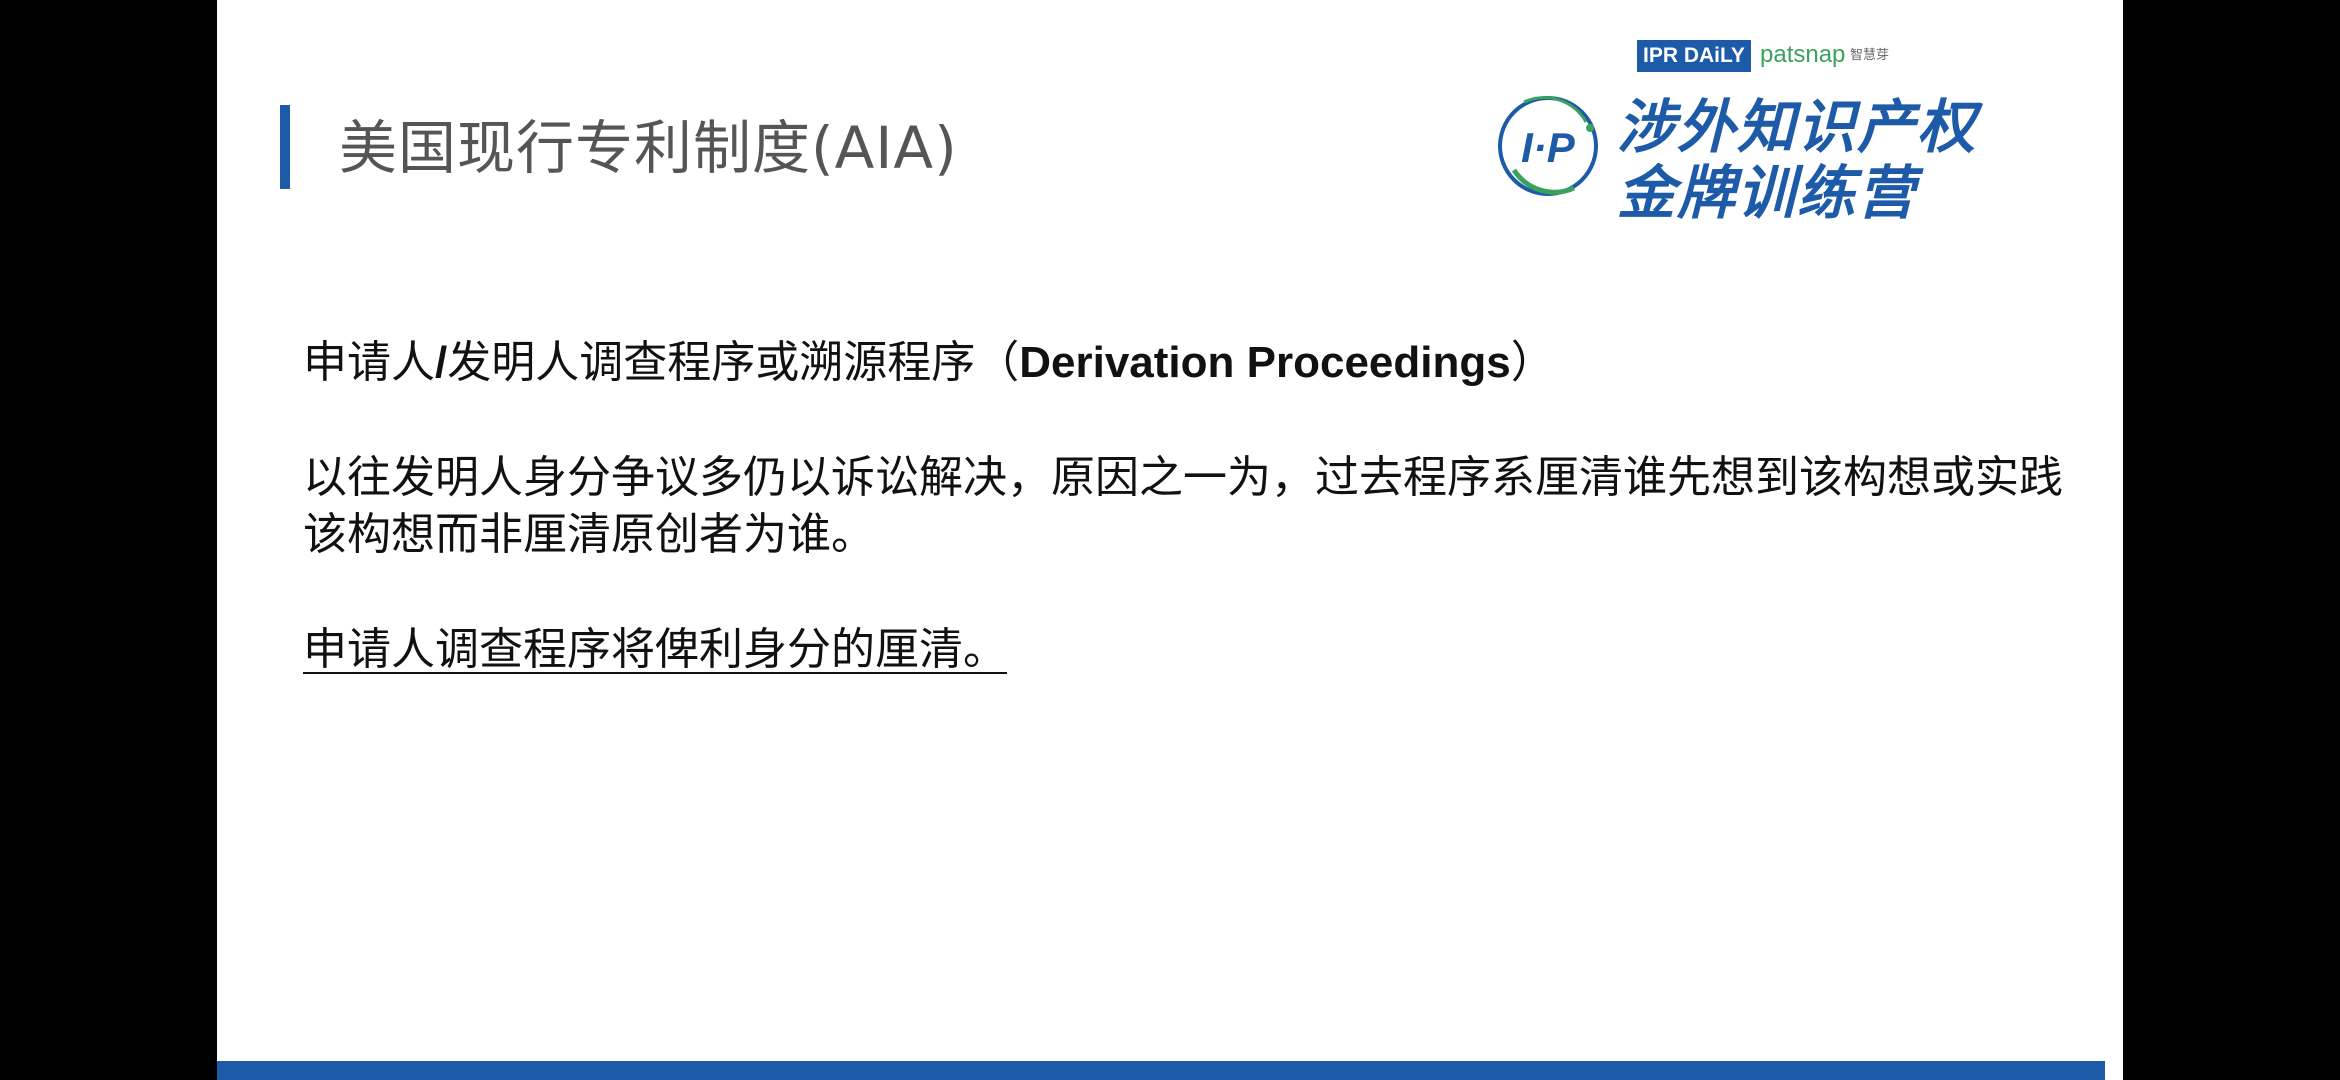 The width and height of the screenshot is (2340, 1080). Describe the element at coordinates (1797, 127) in the screenshot. I see `camp-title-line-1: 涉外知识产权` at that location.